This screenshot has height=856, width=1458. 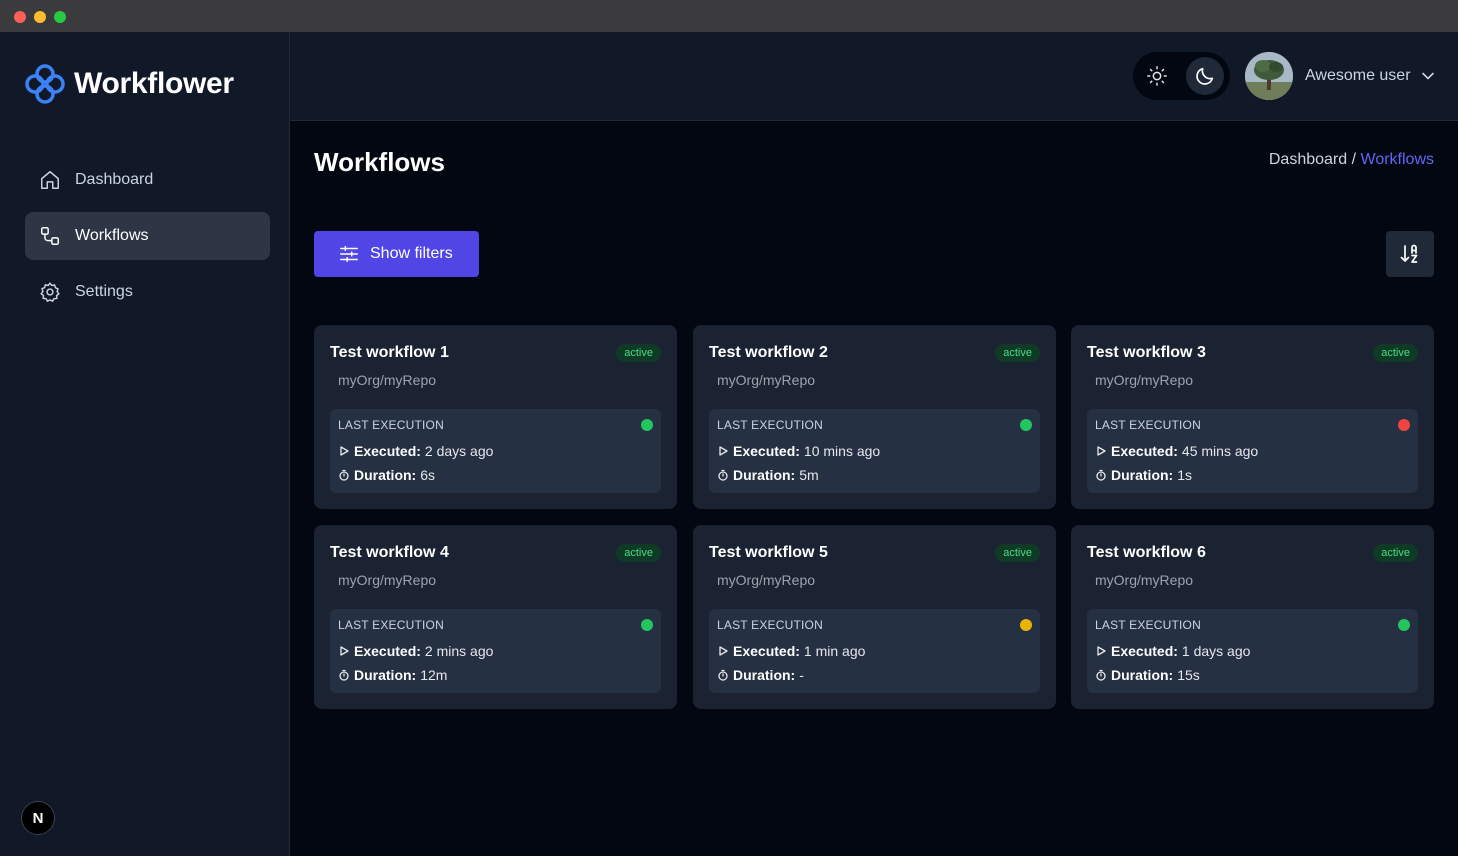 I want to click on sort-button, so click(x=1410, y=254).